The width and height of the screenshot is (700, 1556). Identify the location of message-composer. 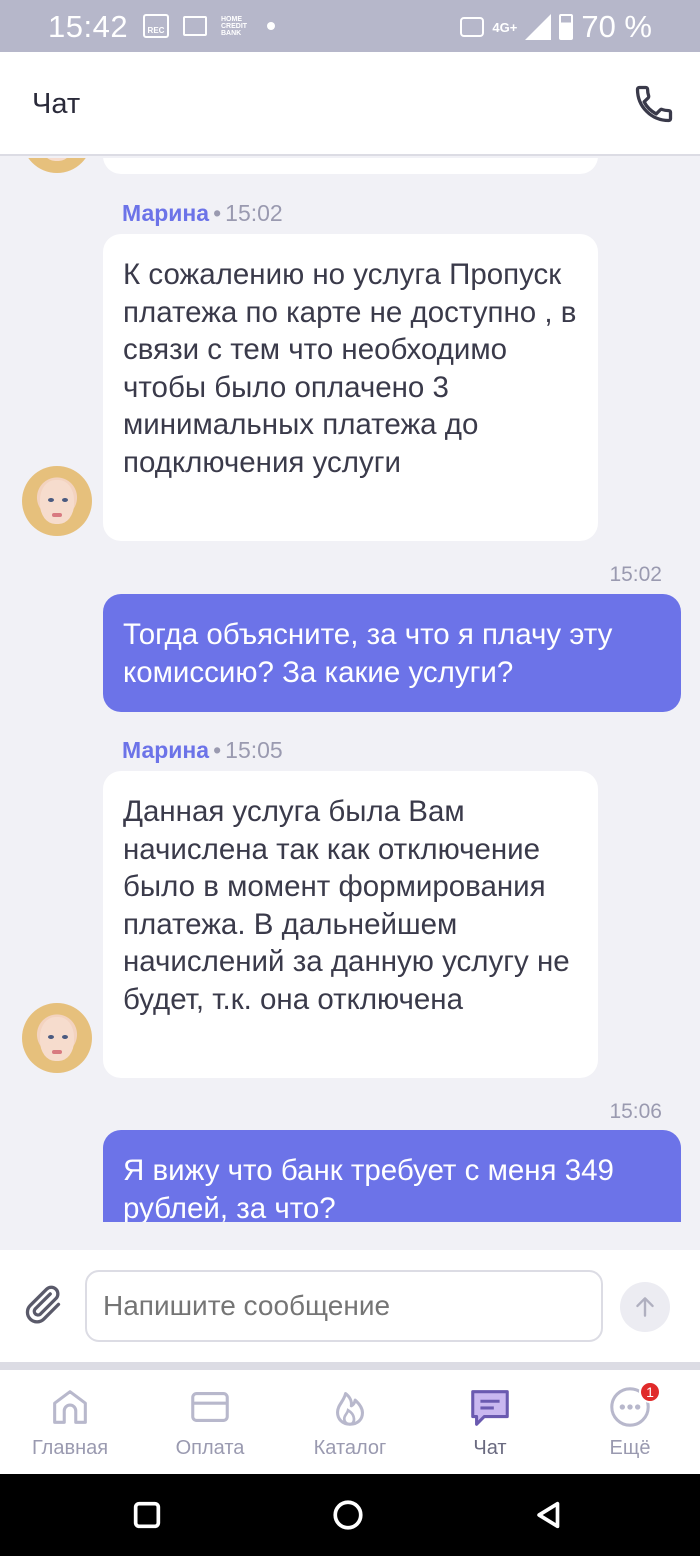
(350, 1306).